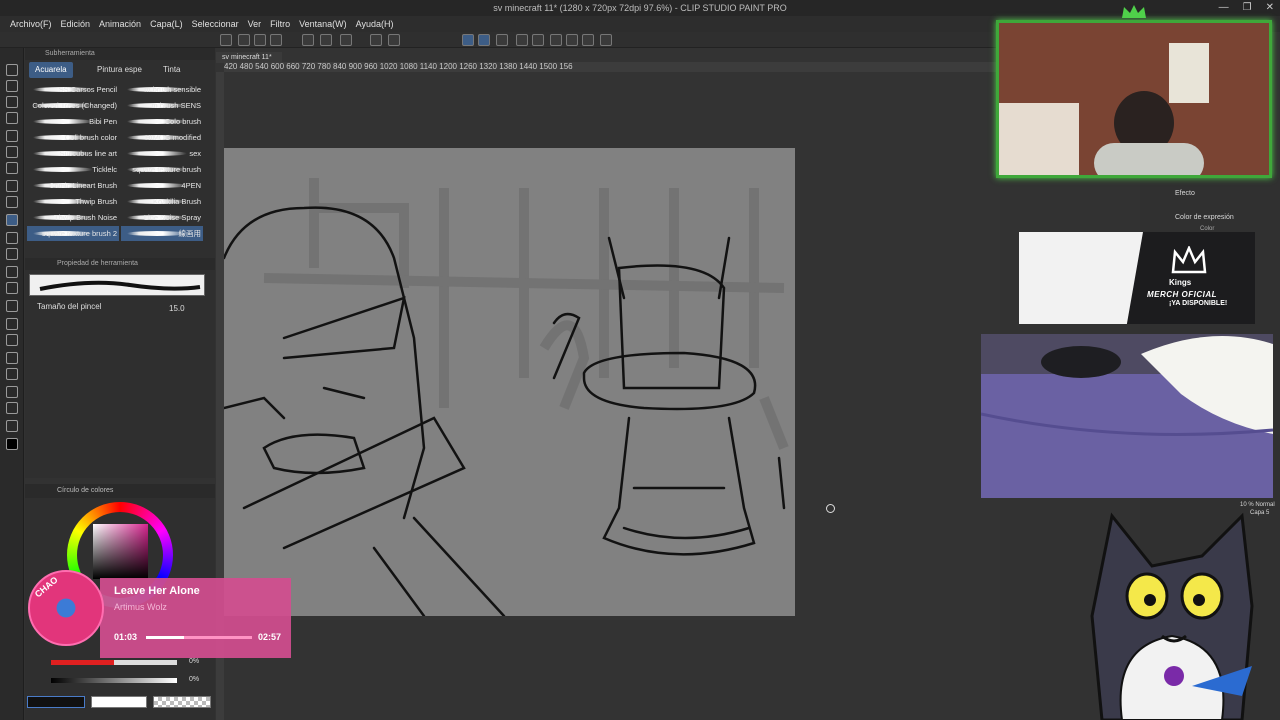 Image resolution: width=1280 pixels, height=720 pixels. I want to click on brush-item: m brush SENS, so click(162, 105).